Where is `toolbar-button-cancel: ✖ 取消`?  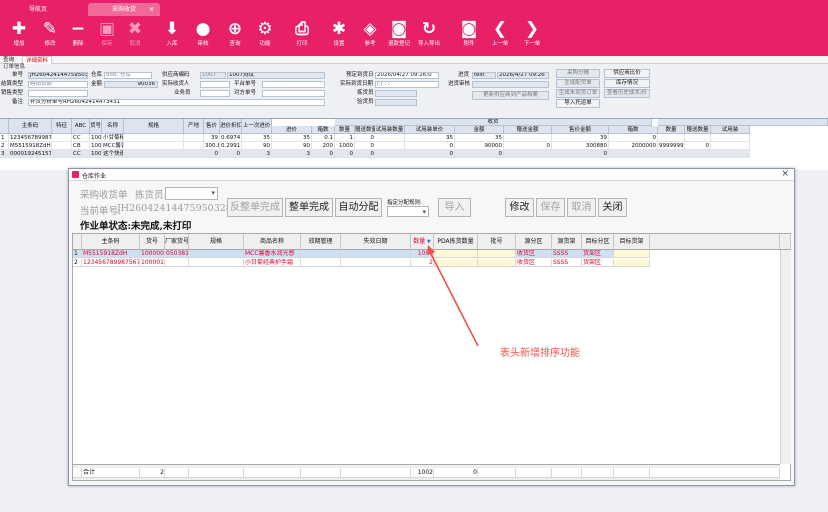
toolbar-button-cancel: ✖ 取消 is located at coordinates (135, 36).